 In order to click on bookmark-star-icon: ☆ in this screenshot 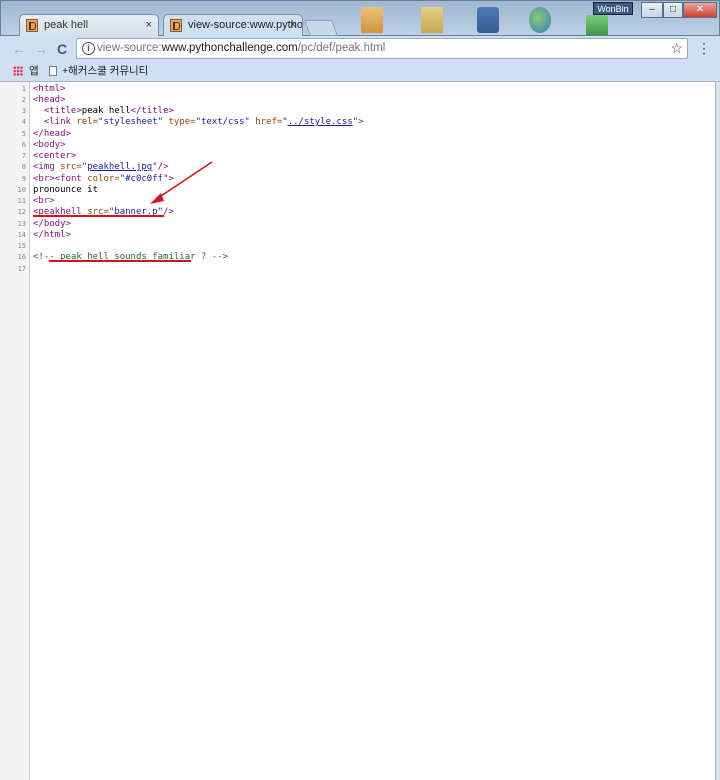, I will do `click(676, 48)`.